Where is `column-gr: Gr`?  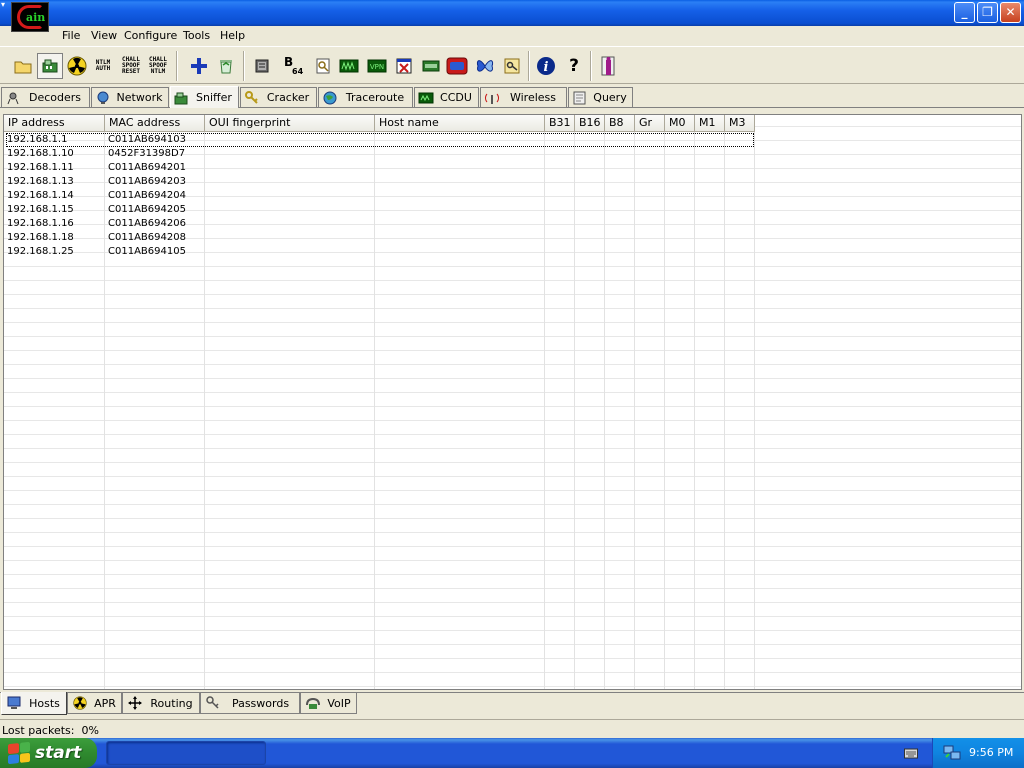 column-gr: Gr is located at coordinates (650, 123).